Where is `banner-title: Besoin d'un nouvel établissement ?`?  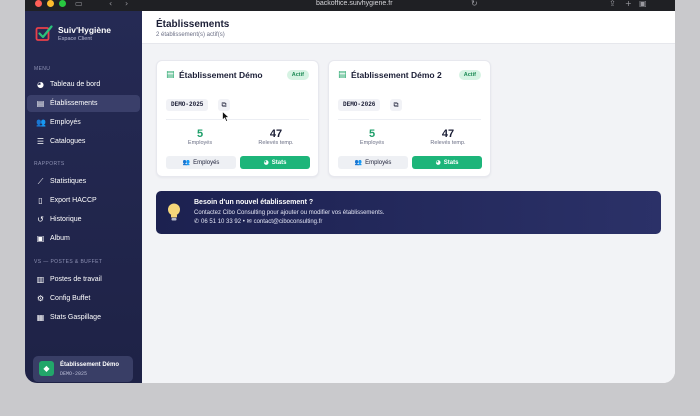
banner-title: Besoin d'un nouvel établissement ? is located at coordinates (254, 202).